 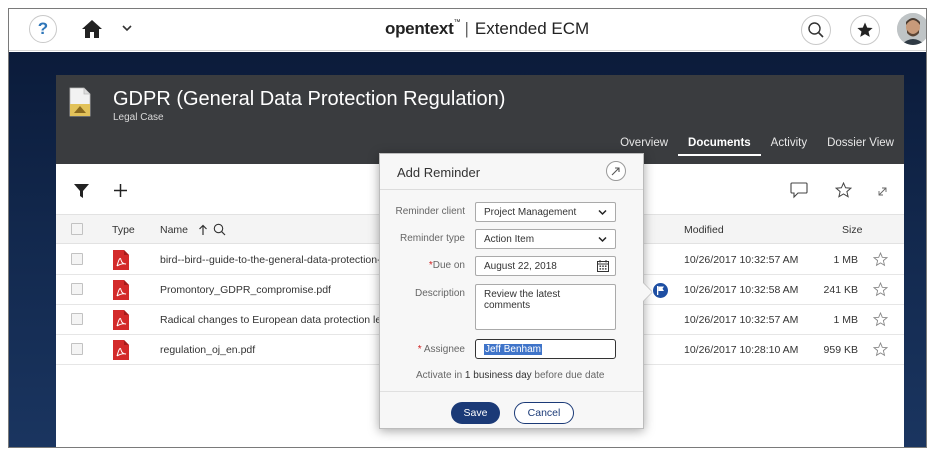 What do you see at coordinates (457, 22) in the screenshot?
I see `logo-trademark: ™` at bounding box center [457, 22].